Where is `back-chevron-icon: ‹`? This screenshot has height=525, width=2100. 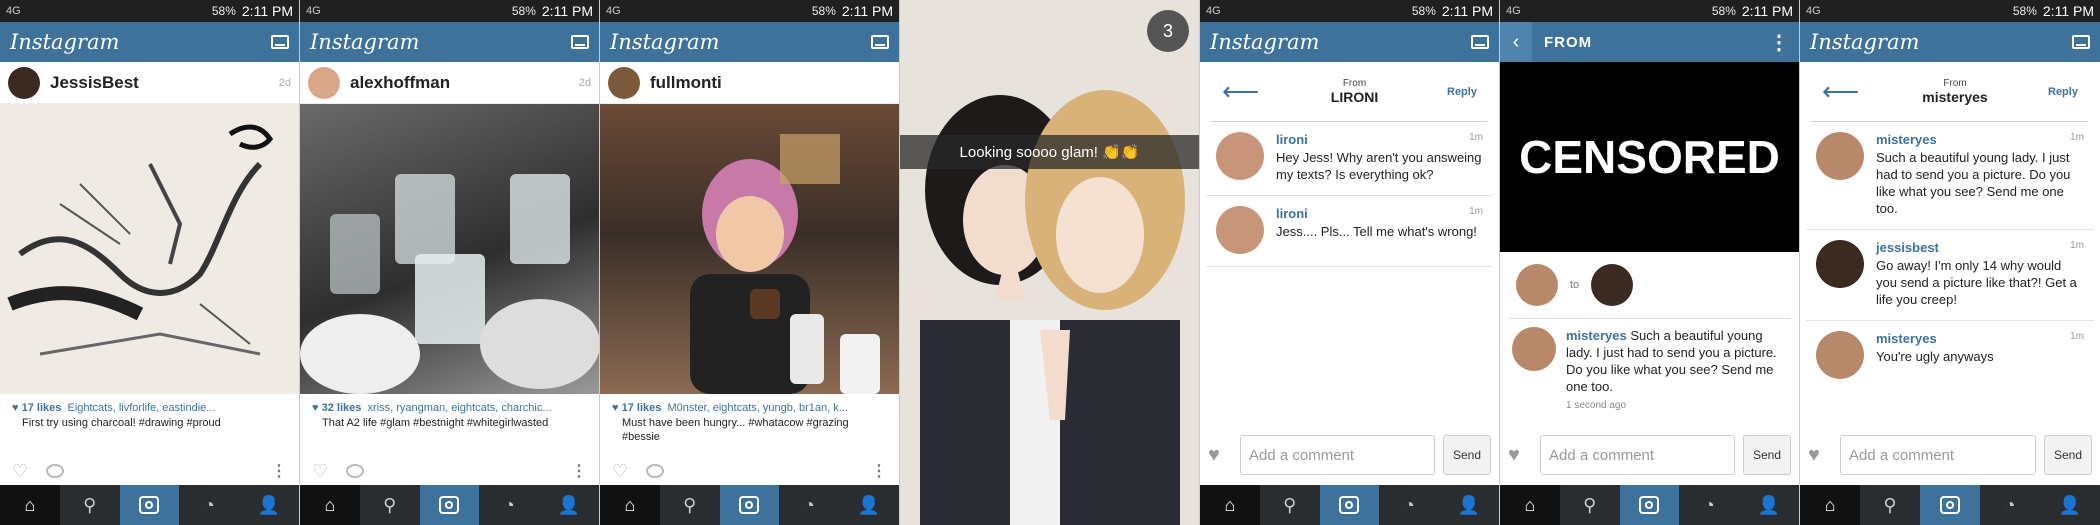 back-chevron-icon: ‹ is located at coordinates (1516, 42).